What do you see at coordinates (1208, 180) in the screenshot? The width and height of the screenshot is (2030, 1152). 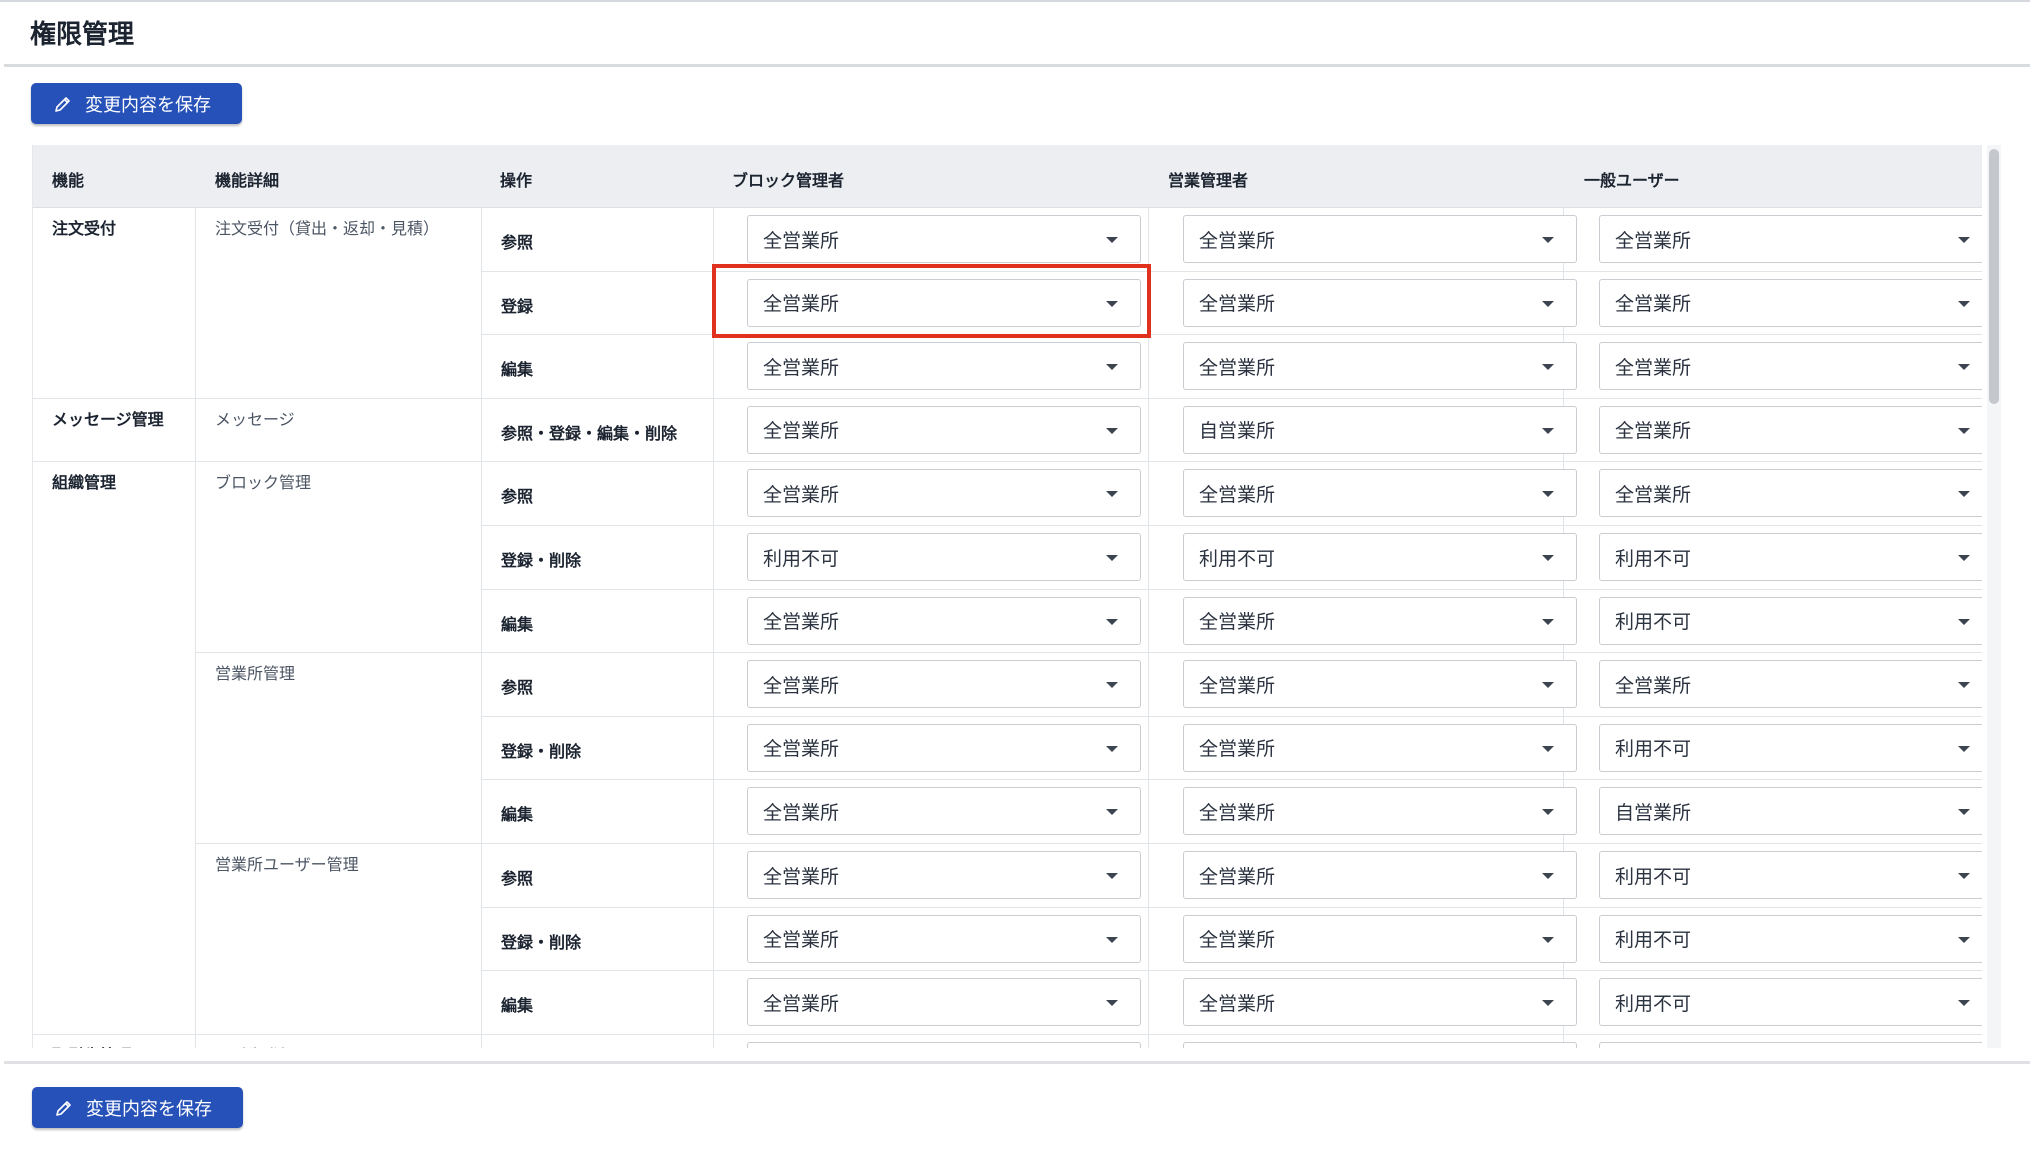 I see `header-sales-admin: 営業管理者` at bounding box center [1208, 180].